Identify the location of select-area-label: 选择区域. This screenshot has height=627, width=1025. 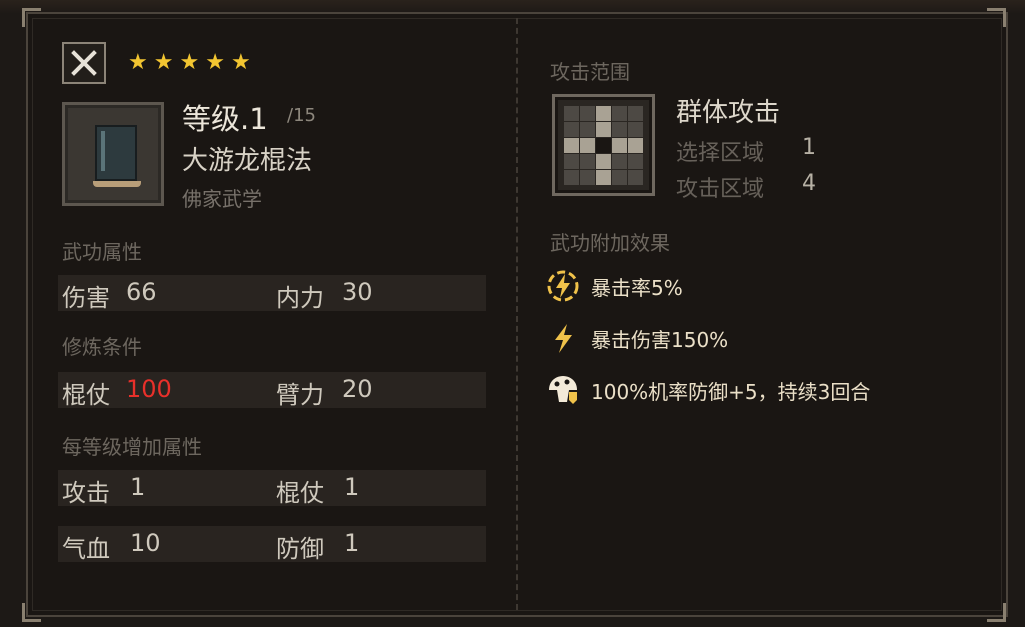
(720, 153).